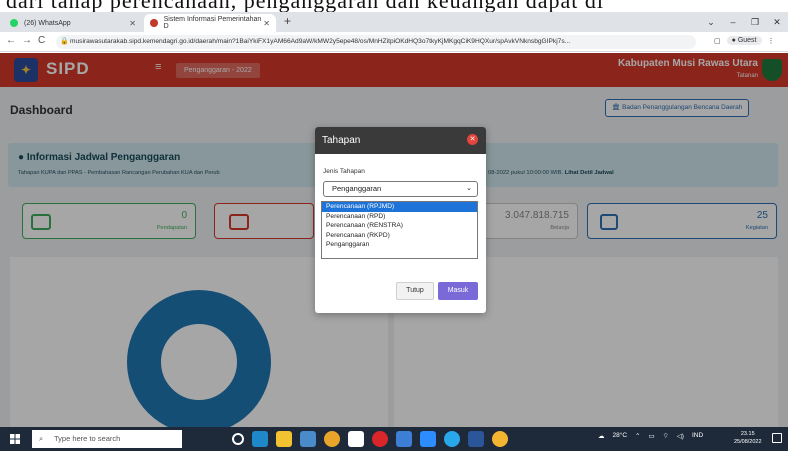  I want to click on battery-icon: ▭, so click(651, 436).